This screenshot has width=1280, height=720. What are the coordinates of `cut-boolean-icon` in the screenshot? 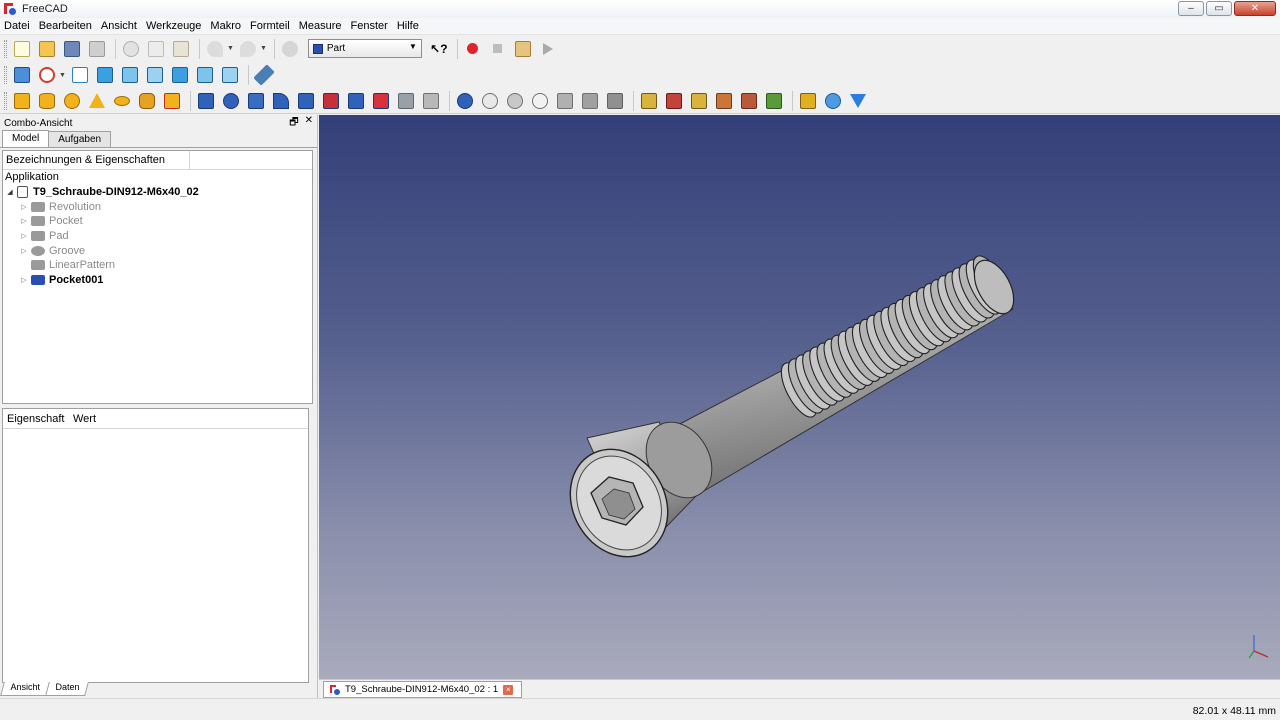 It's located at (490, 101).